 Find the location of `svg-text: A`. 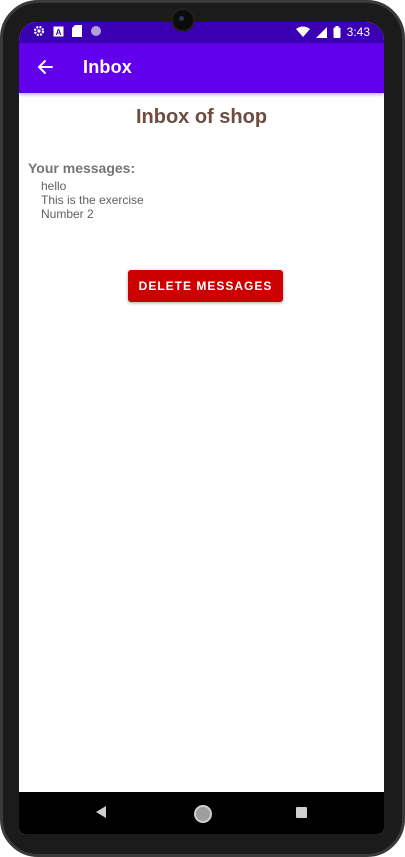

svg-text: A is located at coordinates (59, 32).